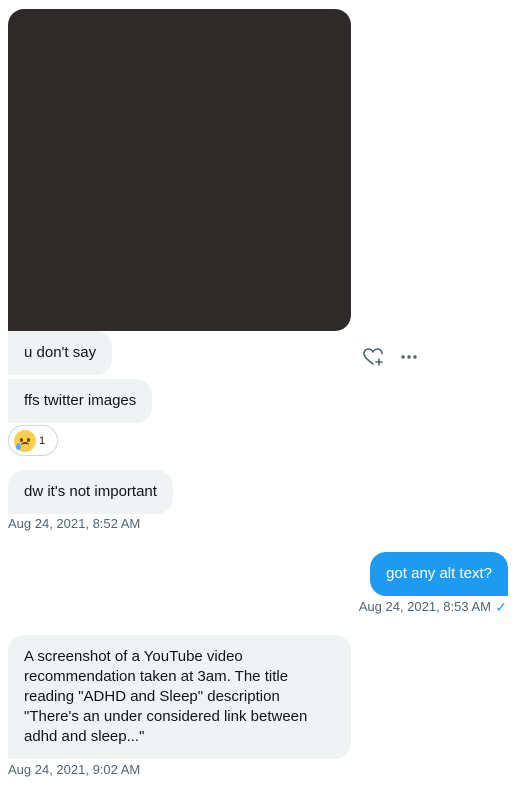 The width and height of the screenshot is (518, 787). What do you see at coordinates (25, 440) in the screenshot?
I see `crying-face-icon` at bounding box center [25, 440].